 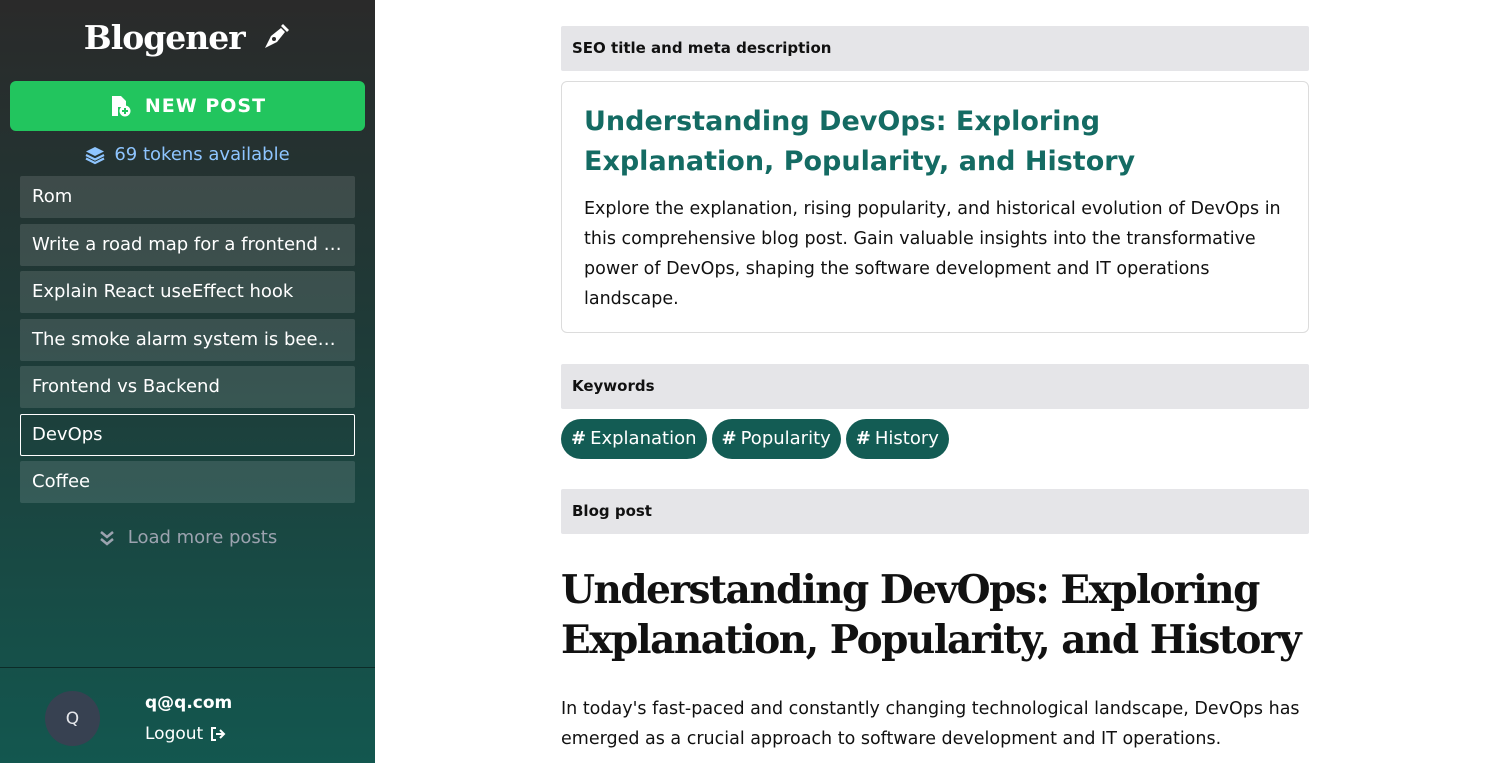 I want to click on brand-logo: Blogener, so click(x=187, y=39).